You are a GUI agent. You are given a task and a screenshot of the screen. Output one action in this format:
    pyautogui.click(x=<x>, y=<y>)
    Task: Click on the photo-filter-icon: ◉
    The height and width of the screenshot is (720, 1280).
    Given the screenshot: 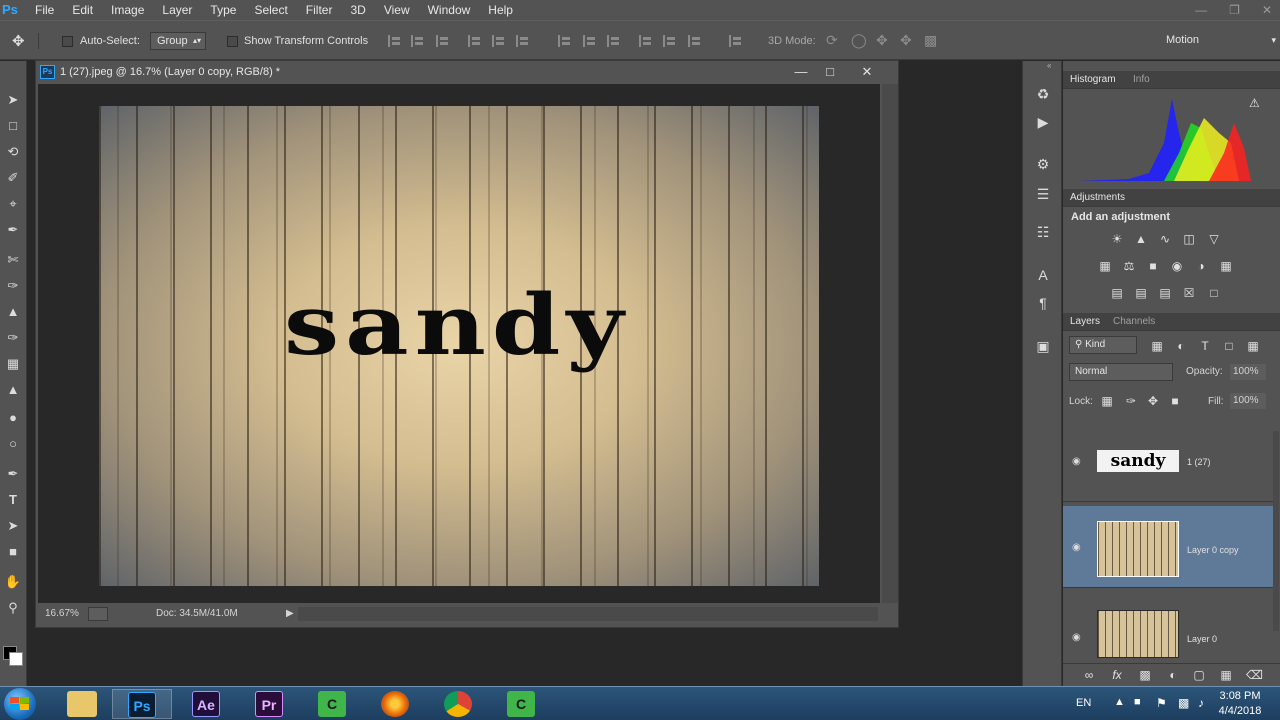 What is the action you would take?
    pyautogui.click(x=1177, y=266)
    